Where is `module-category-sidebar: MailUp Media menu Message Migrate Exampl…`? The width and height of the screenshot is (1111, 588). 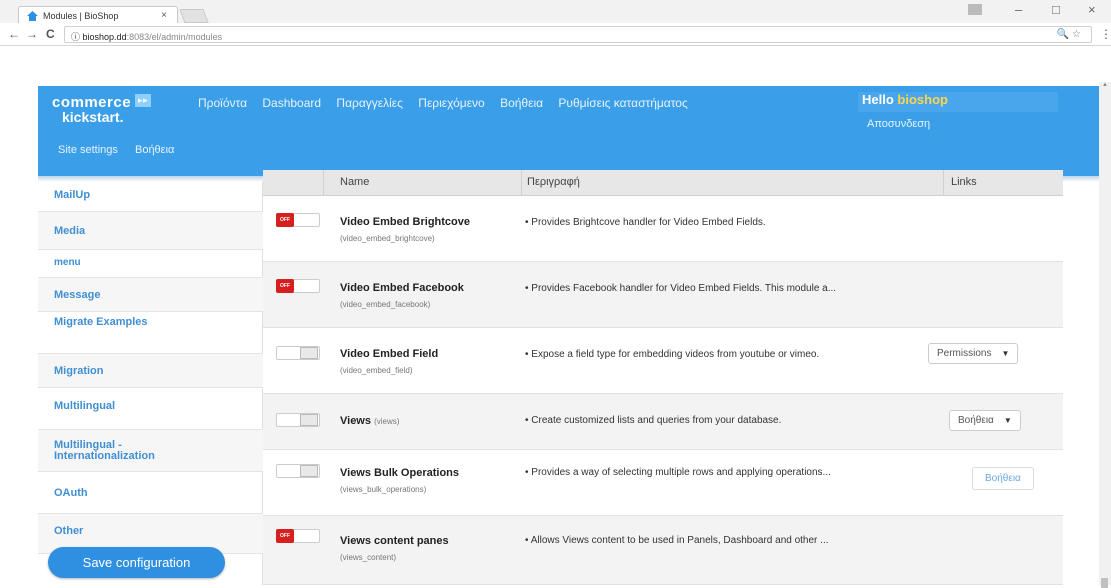 module-category-sidebar: MailUp Media menu Message Migrate Exampl… is located at coordinates (150, 383).